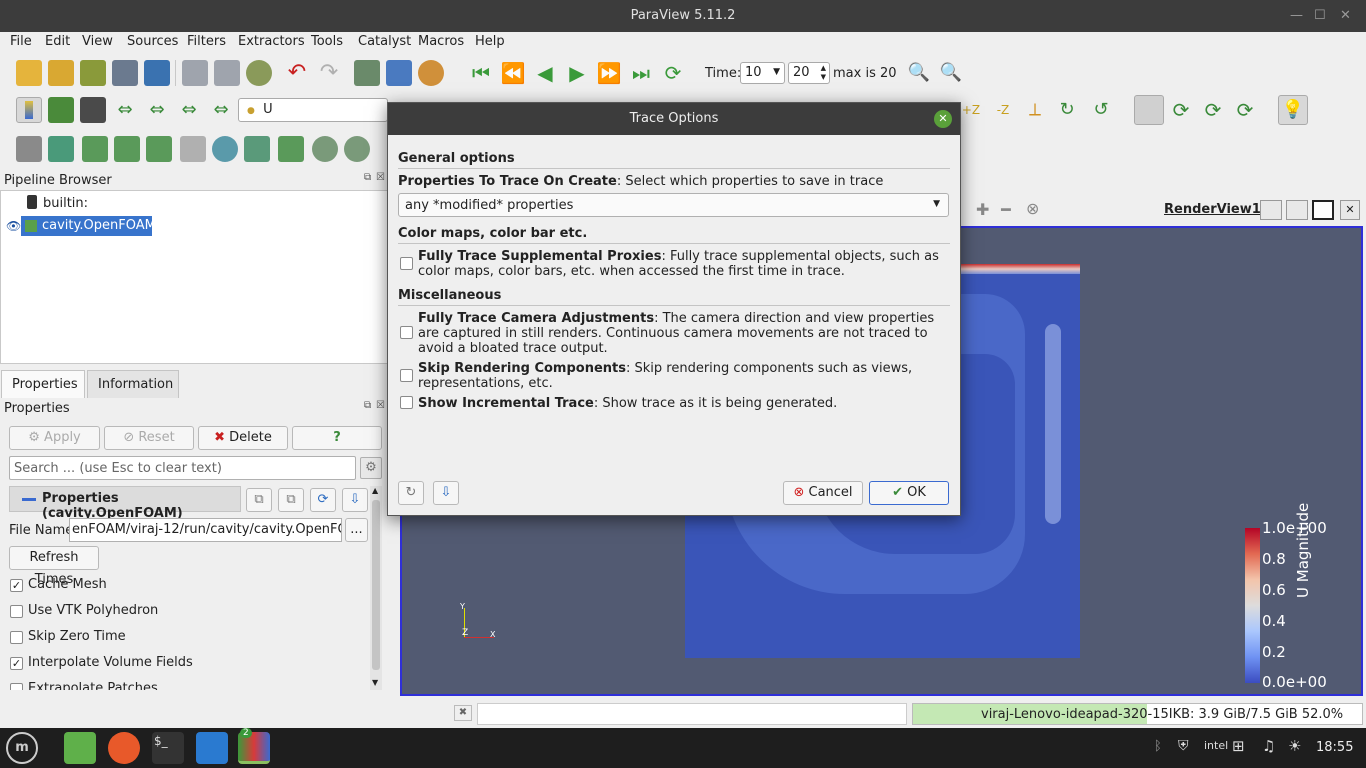 This screenshot has width=1366, height=768. I want to click on find-data-icon: 🔍, so click(919, 73).